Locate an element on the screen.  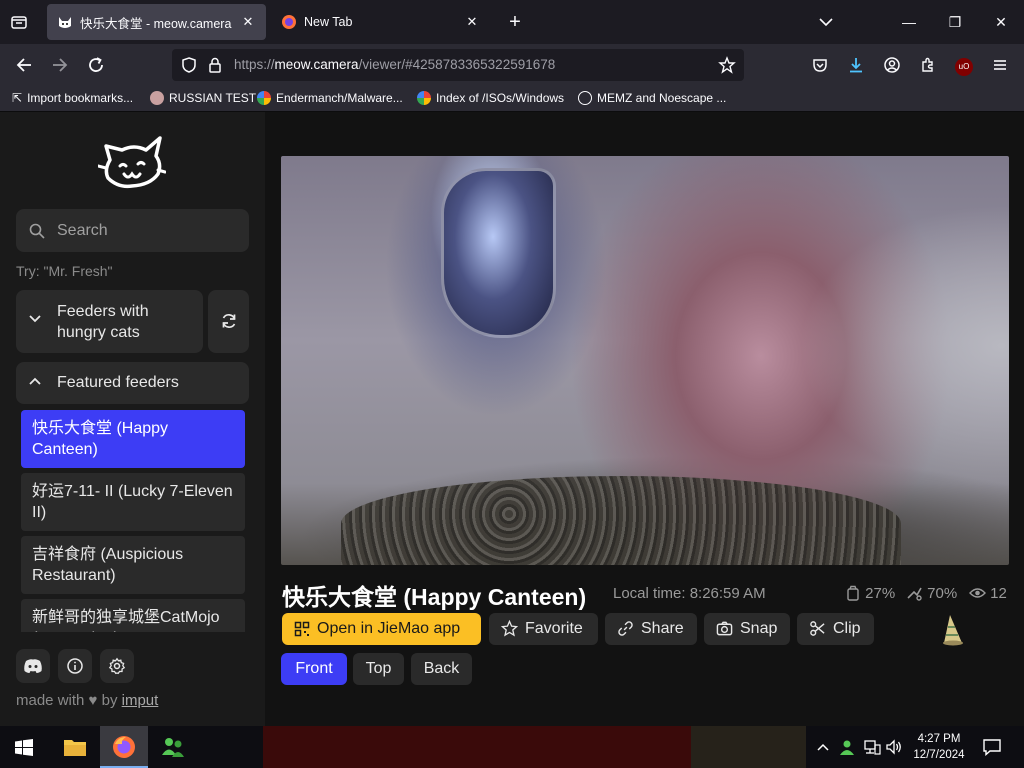
featured-feeders-toggle: Featured feeders is located at coordinates (132, 383).